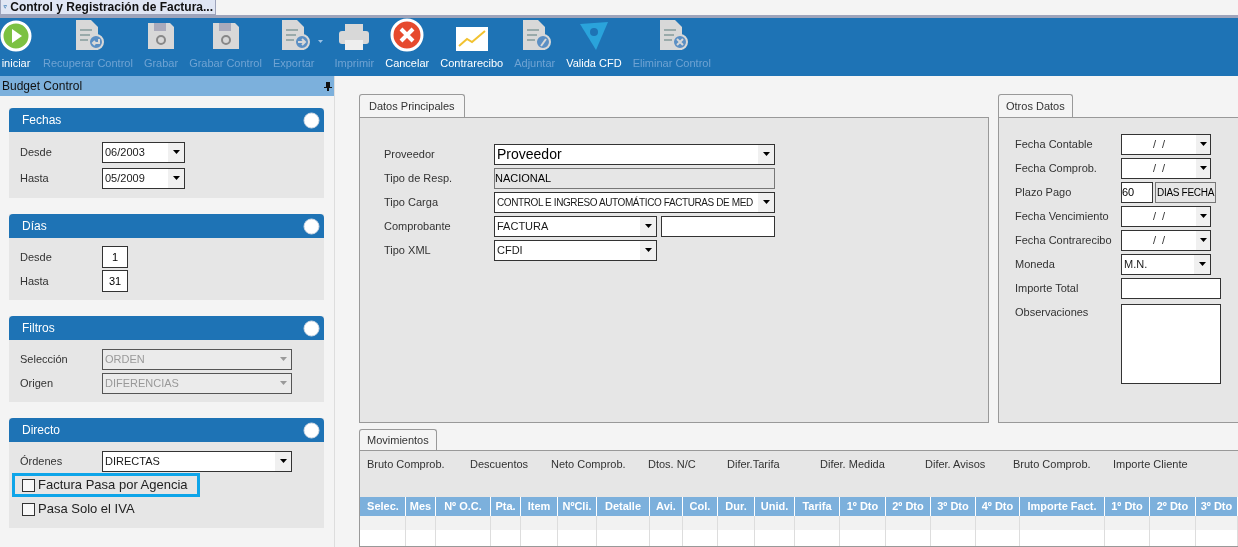 The width and height of the screenshot is (1238, 547). What do you see at coordinates (1035, 264) in the screenshot?
I see `field-label: Moneda` at bounding box center [1035, 264].